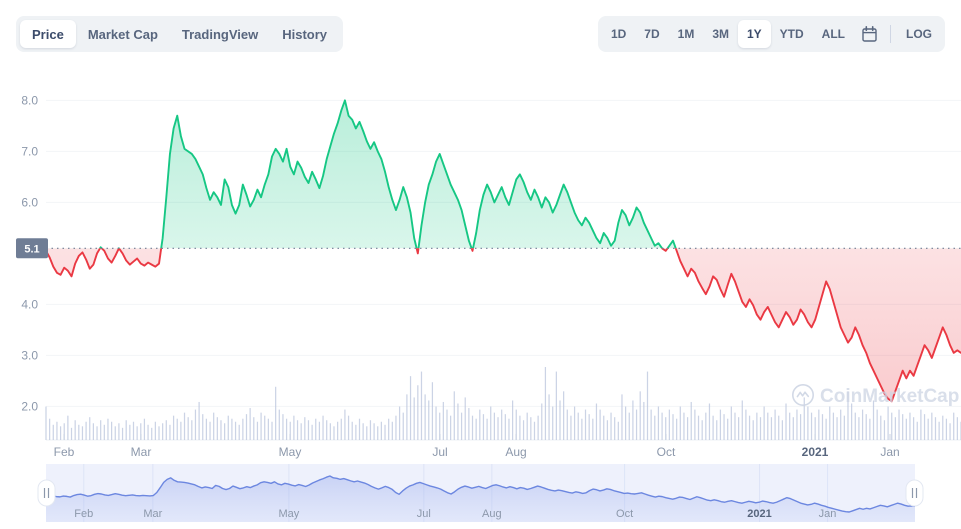 The image size is (961, 529). I want to click on navigator-tick-label: Mar, so click(152, 514).